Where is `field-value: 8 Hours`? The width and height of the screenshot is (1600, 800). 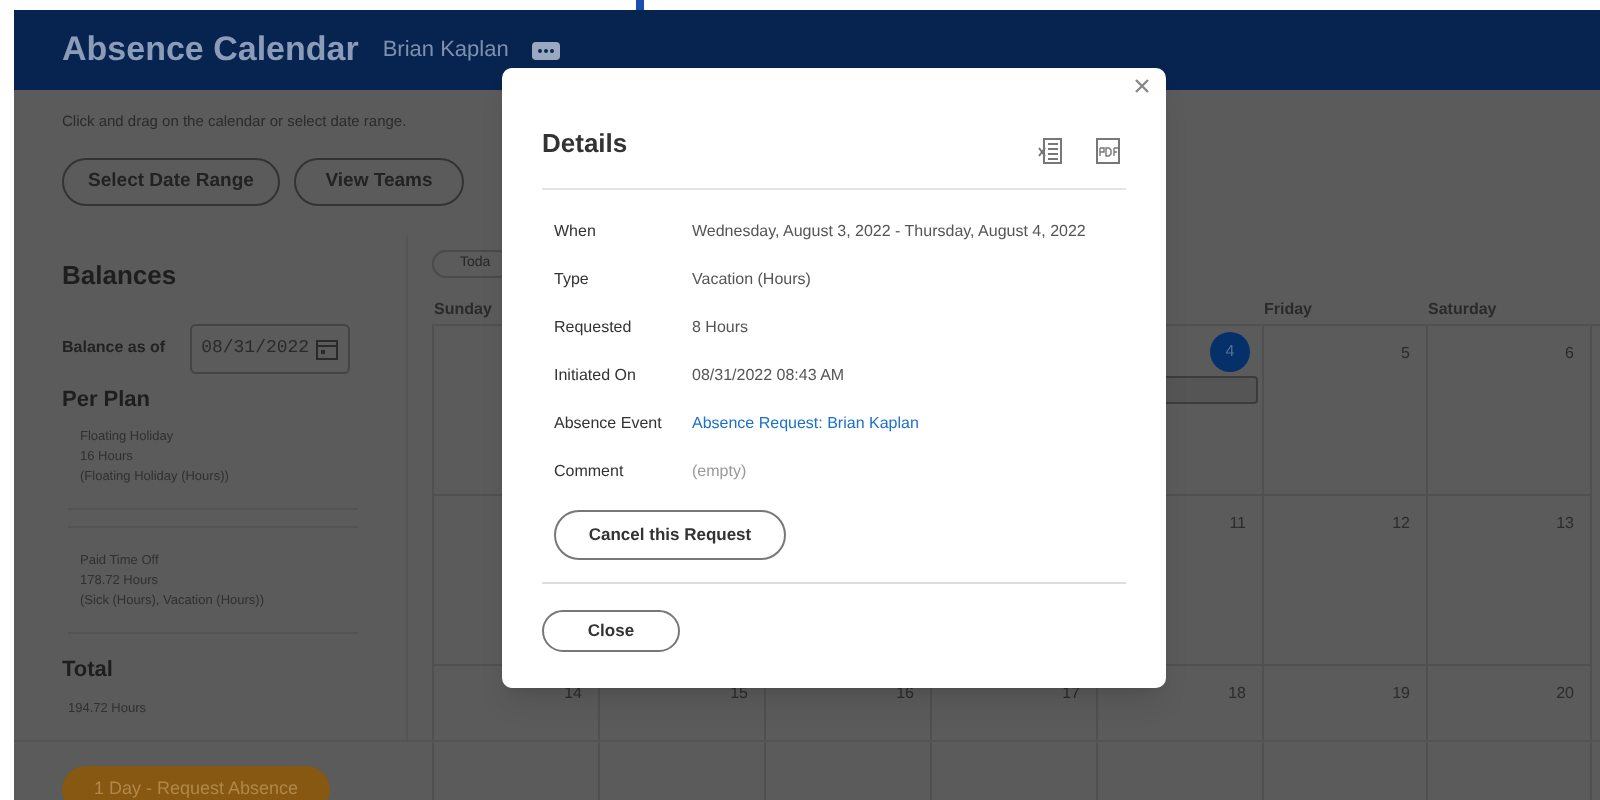
field-value: 8 Hours is located at coordinates (720, 328).